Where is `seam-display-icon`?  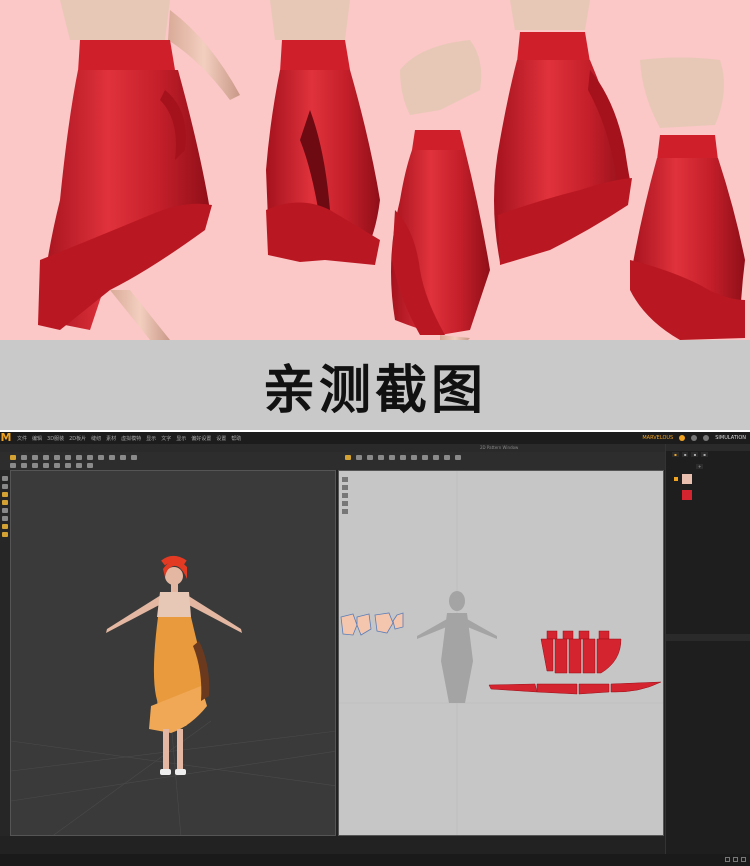
seam-display-icon is located at coordinates (5, 518).